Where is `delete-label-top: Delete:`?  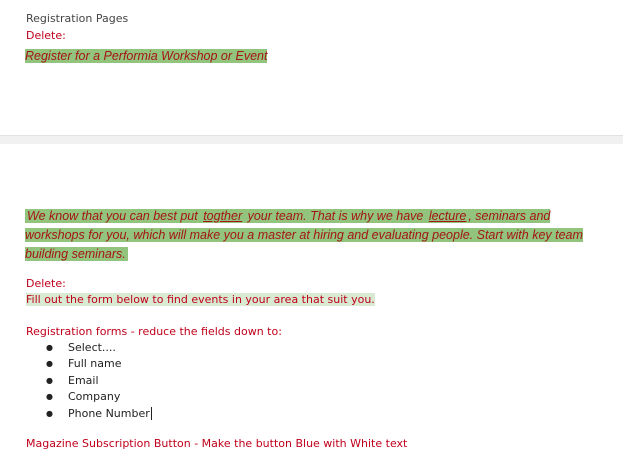 delete-label-top: Delete: is located at coordinates (46, 35).